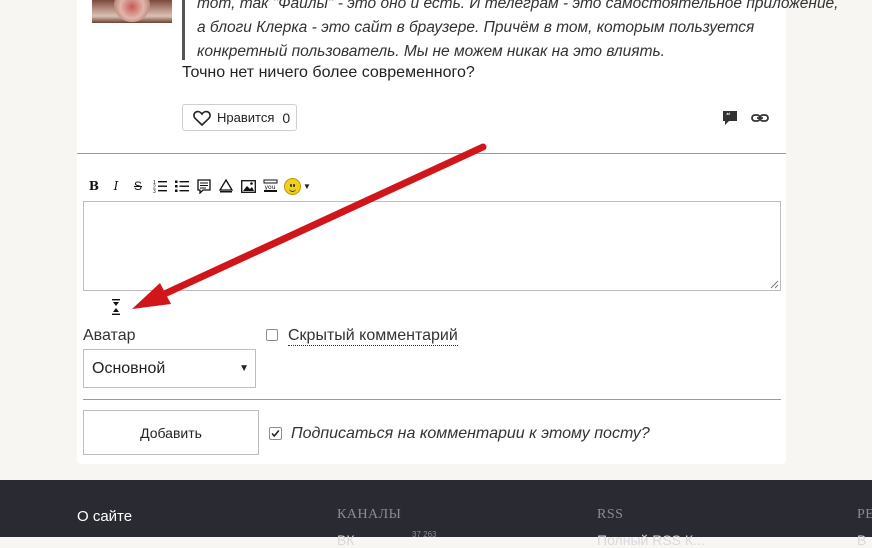 This screenshot has width=872, height=548. What do you see at coordinates (182, 186) in the screenshot?
I see `bullet-list-icon` at bounding box center [182, 186].